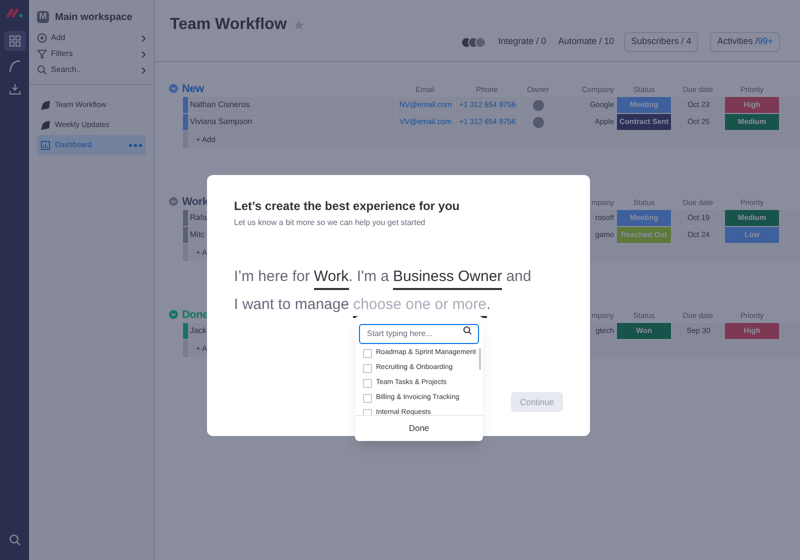 Image resolution: width=800 pixels, height=560 pixels. I want to click on group-color-bar, so click(185, 331).